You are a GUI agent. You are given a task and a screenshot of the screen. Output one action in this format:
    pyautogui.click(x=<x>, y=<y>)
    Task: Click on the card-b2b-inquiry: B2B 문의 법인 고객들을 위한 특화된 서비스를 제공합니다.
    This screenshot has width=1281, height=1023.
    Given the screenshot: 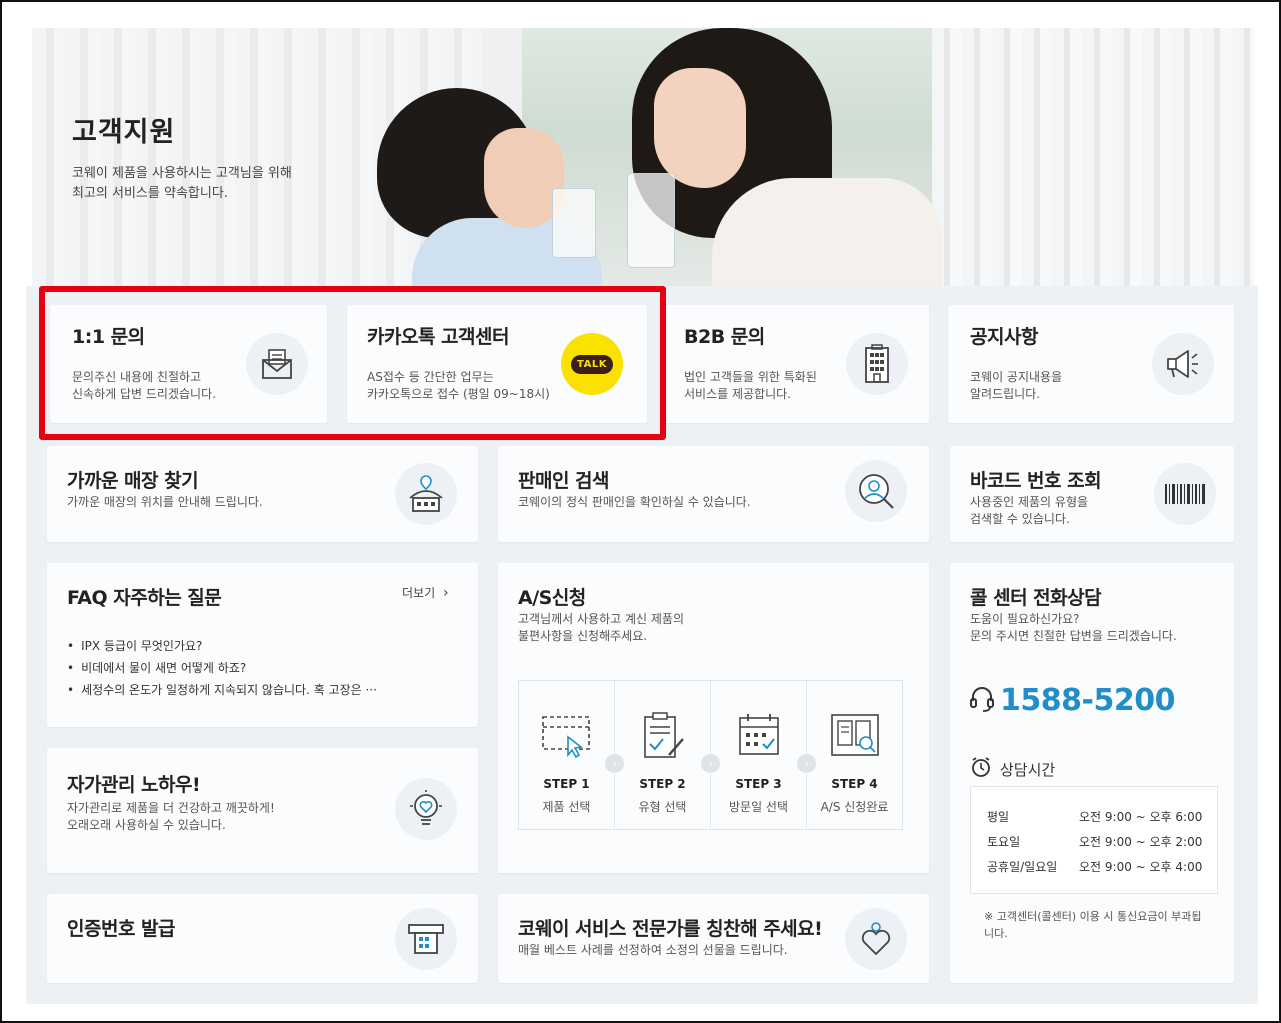 What is the action you would take?
    pyautogui.click(x=796, y=364)
    